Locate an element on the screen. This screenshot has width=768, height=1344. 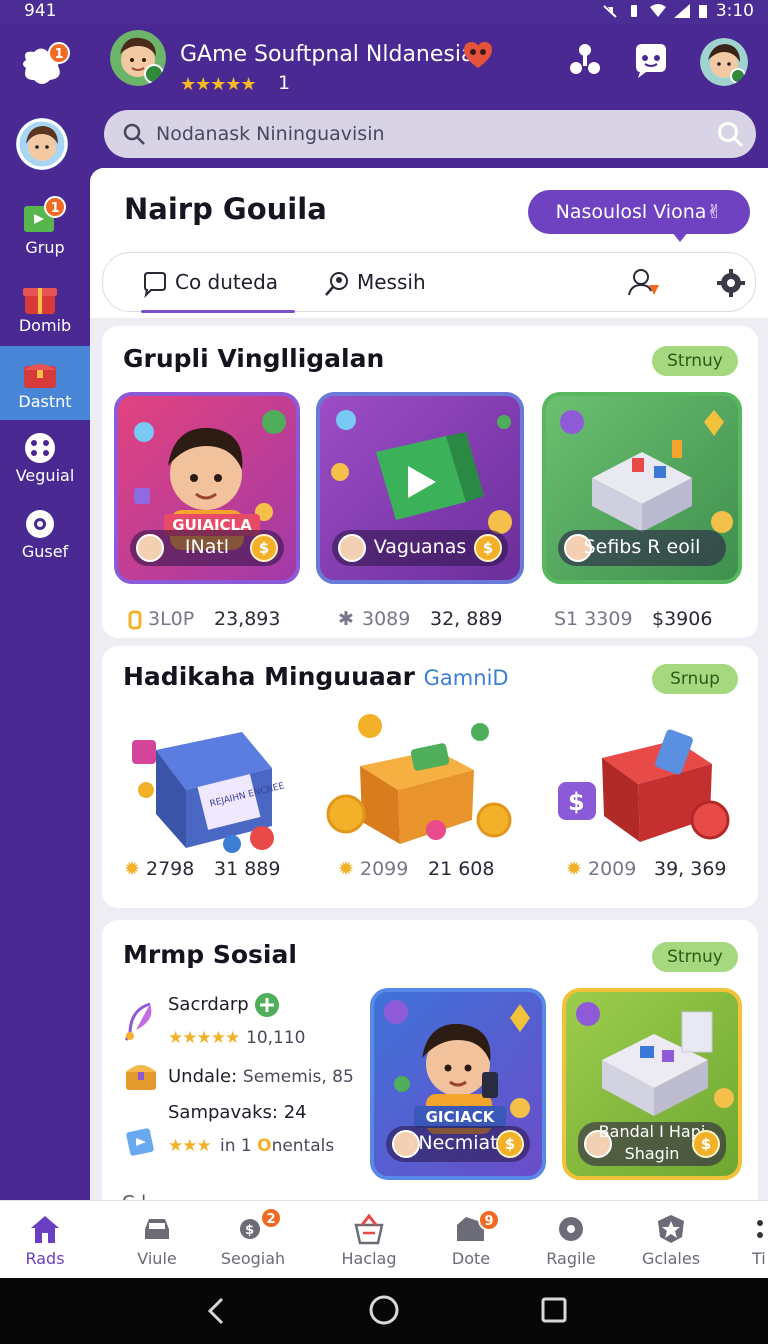
sidebar: 1 Grup Domib Dastnt Veguial Gusef is located at coordinates (45, 652).